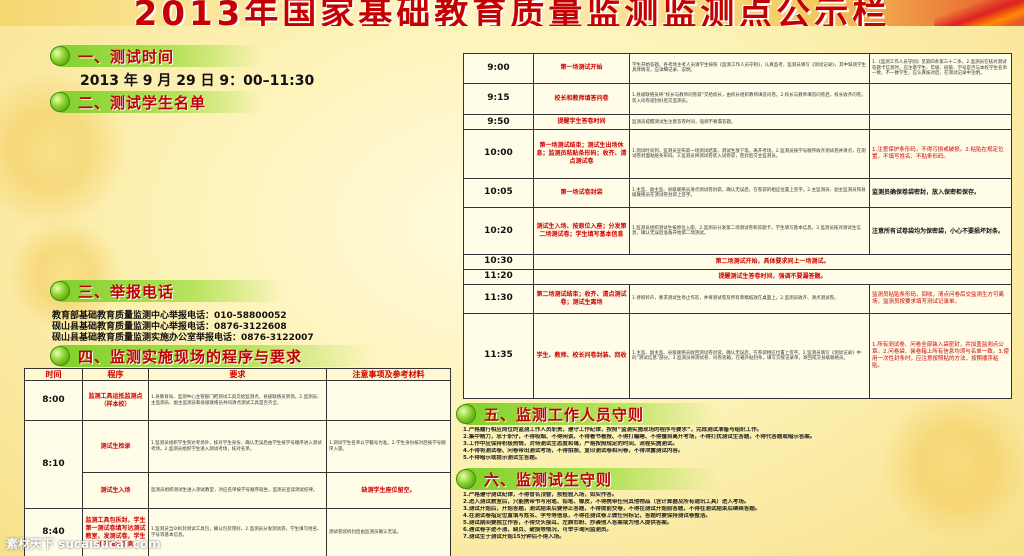  I want to click on column-header: 要求, so click(237, 374).